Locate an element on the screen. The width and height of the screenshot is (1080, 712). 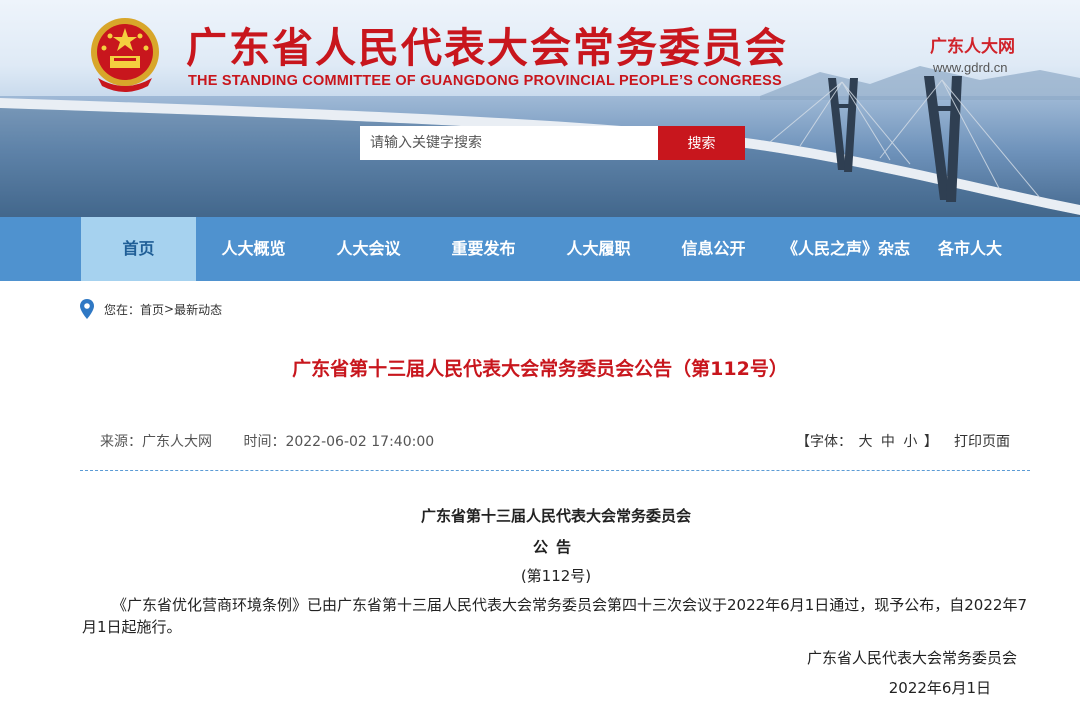
font-size-selector: 【字体： 大 中 小 】 is located at coordinates (867, 441).